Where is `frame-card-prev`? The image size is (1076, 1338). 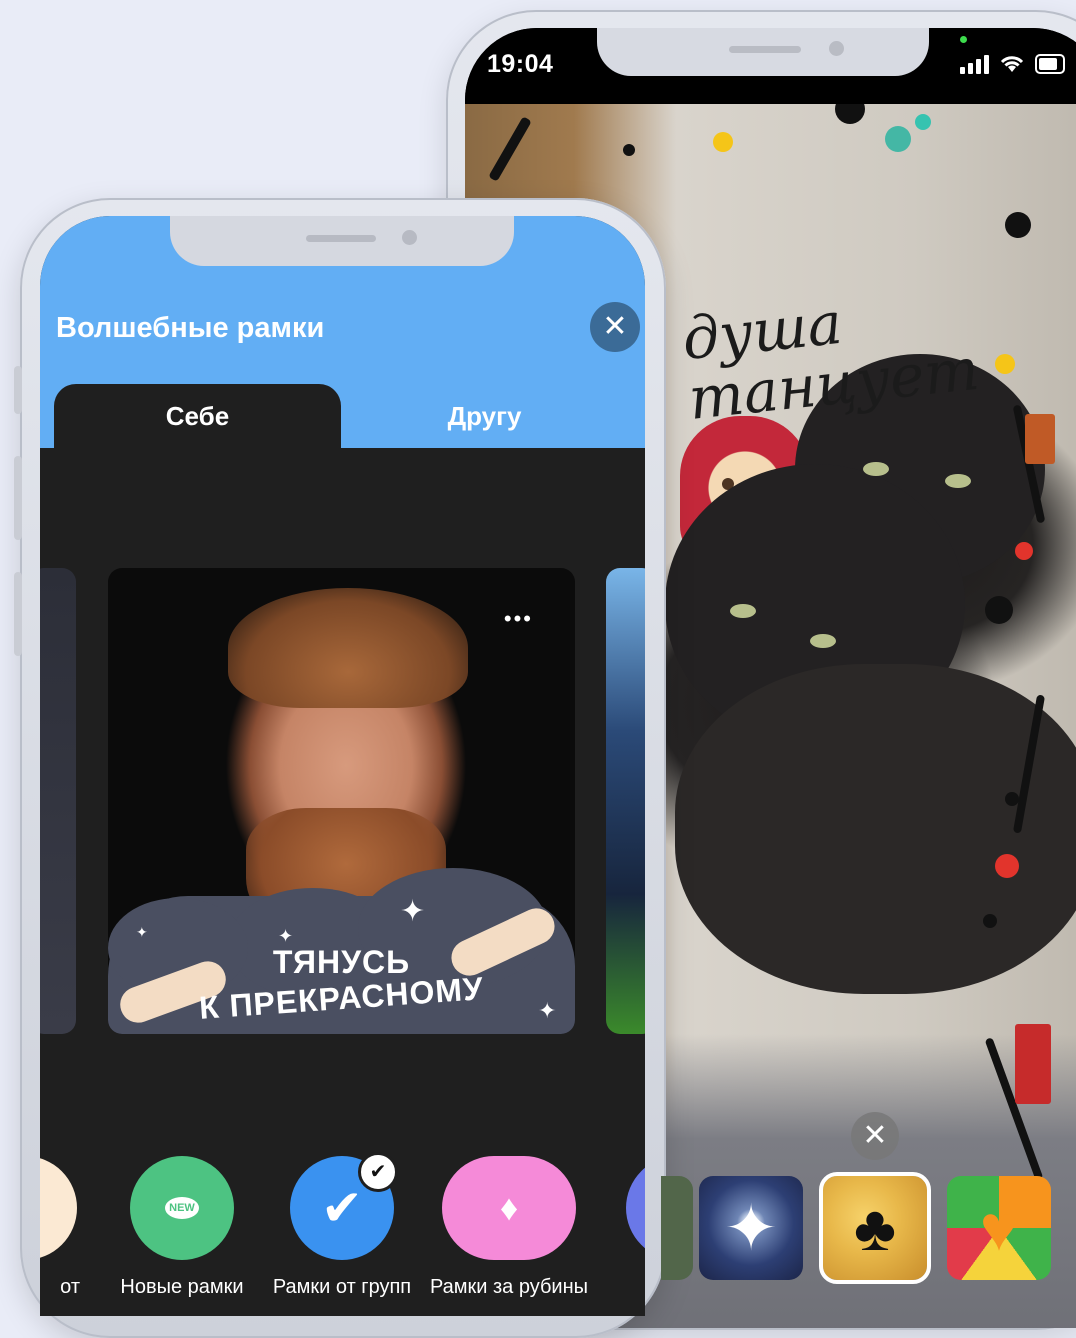
frame-card-prev is located at coordinates (58, 801).